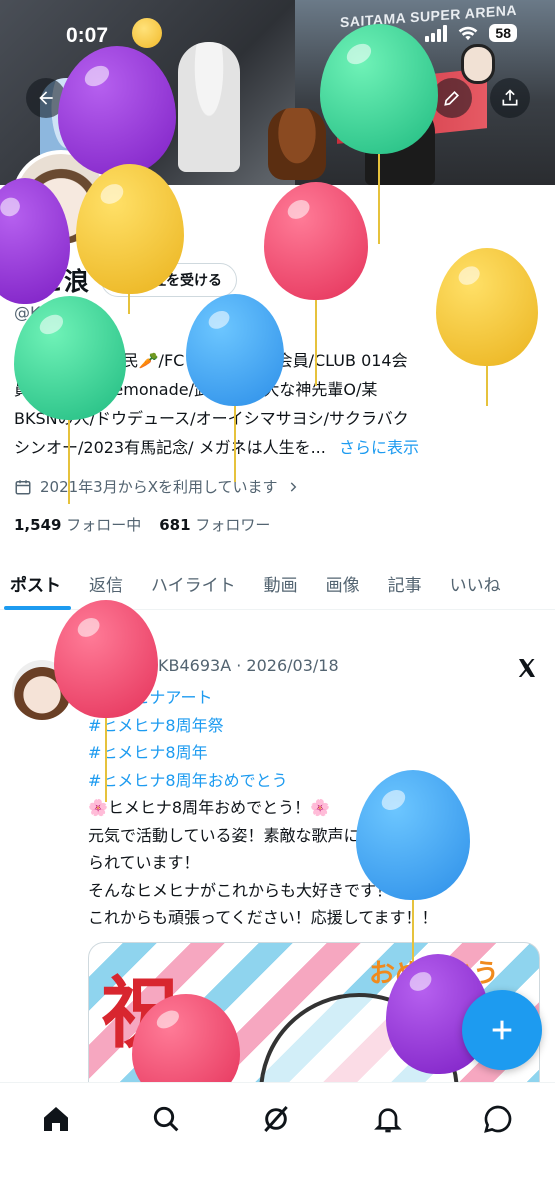 The image size is (555, 1200). I want to click on get-verified-label: 認証を受ける, so click(180, 281).